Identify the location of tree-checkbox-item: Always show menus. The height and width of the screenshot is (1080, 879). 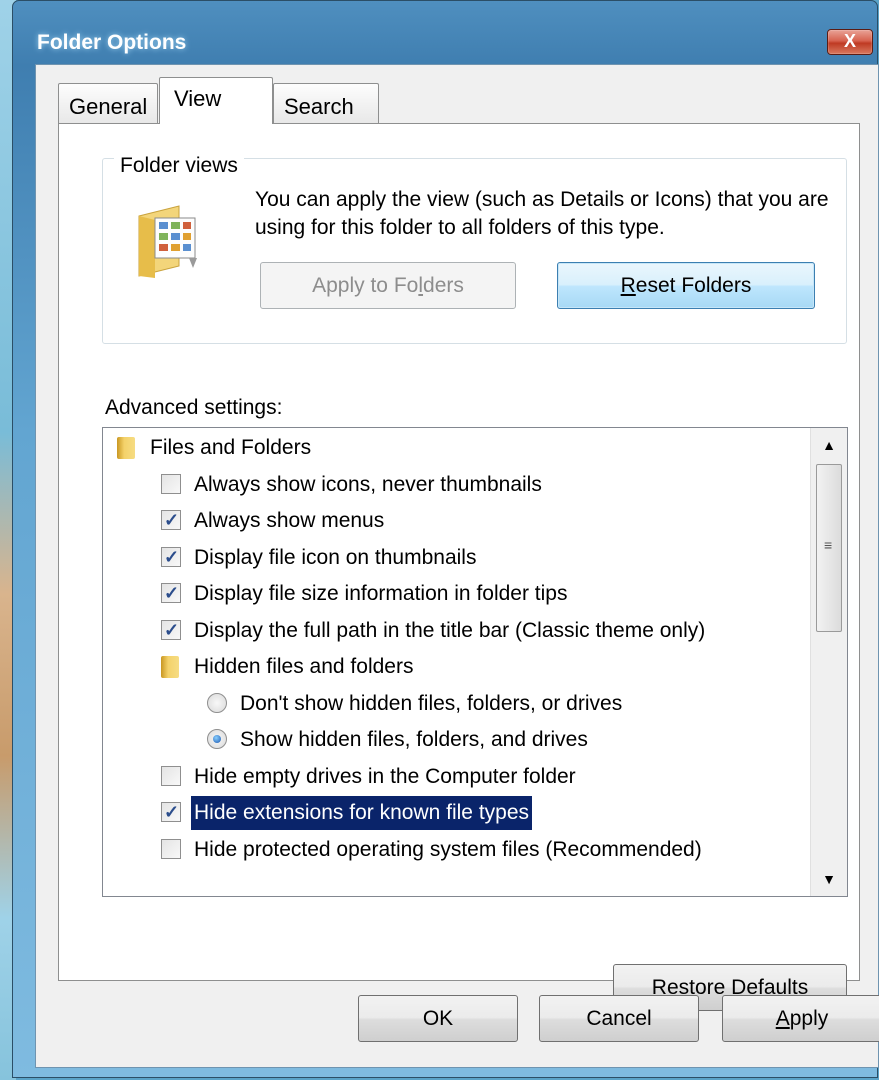
(453, 521).